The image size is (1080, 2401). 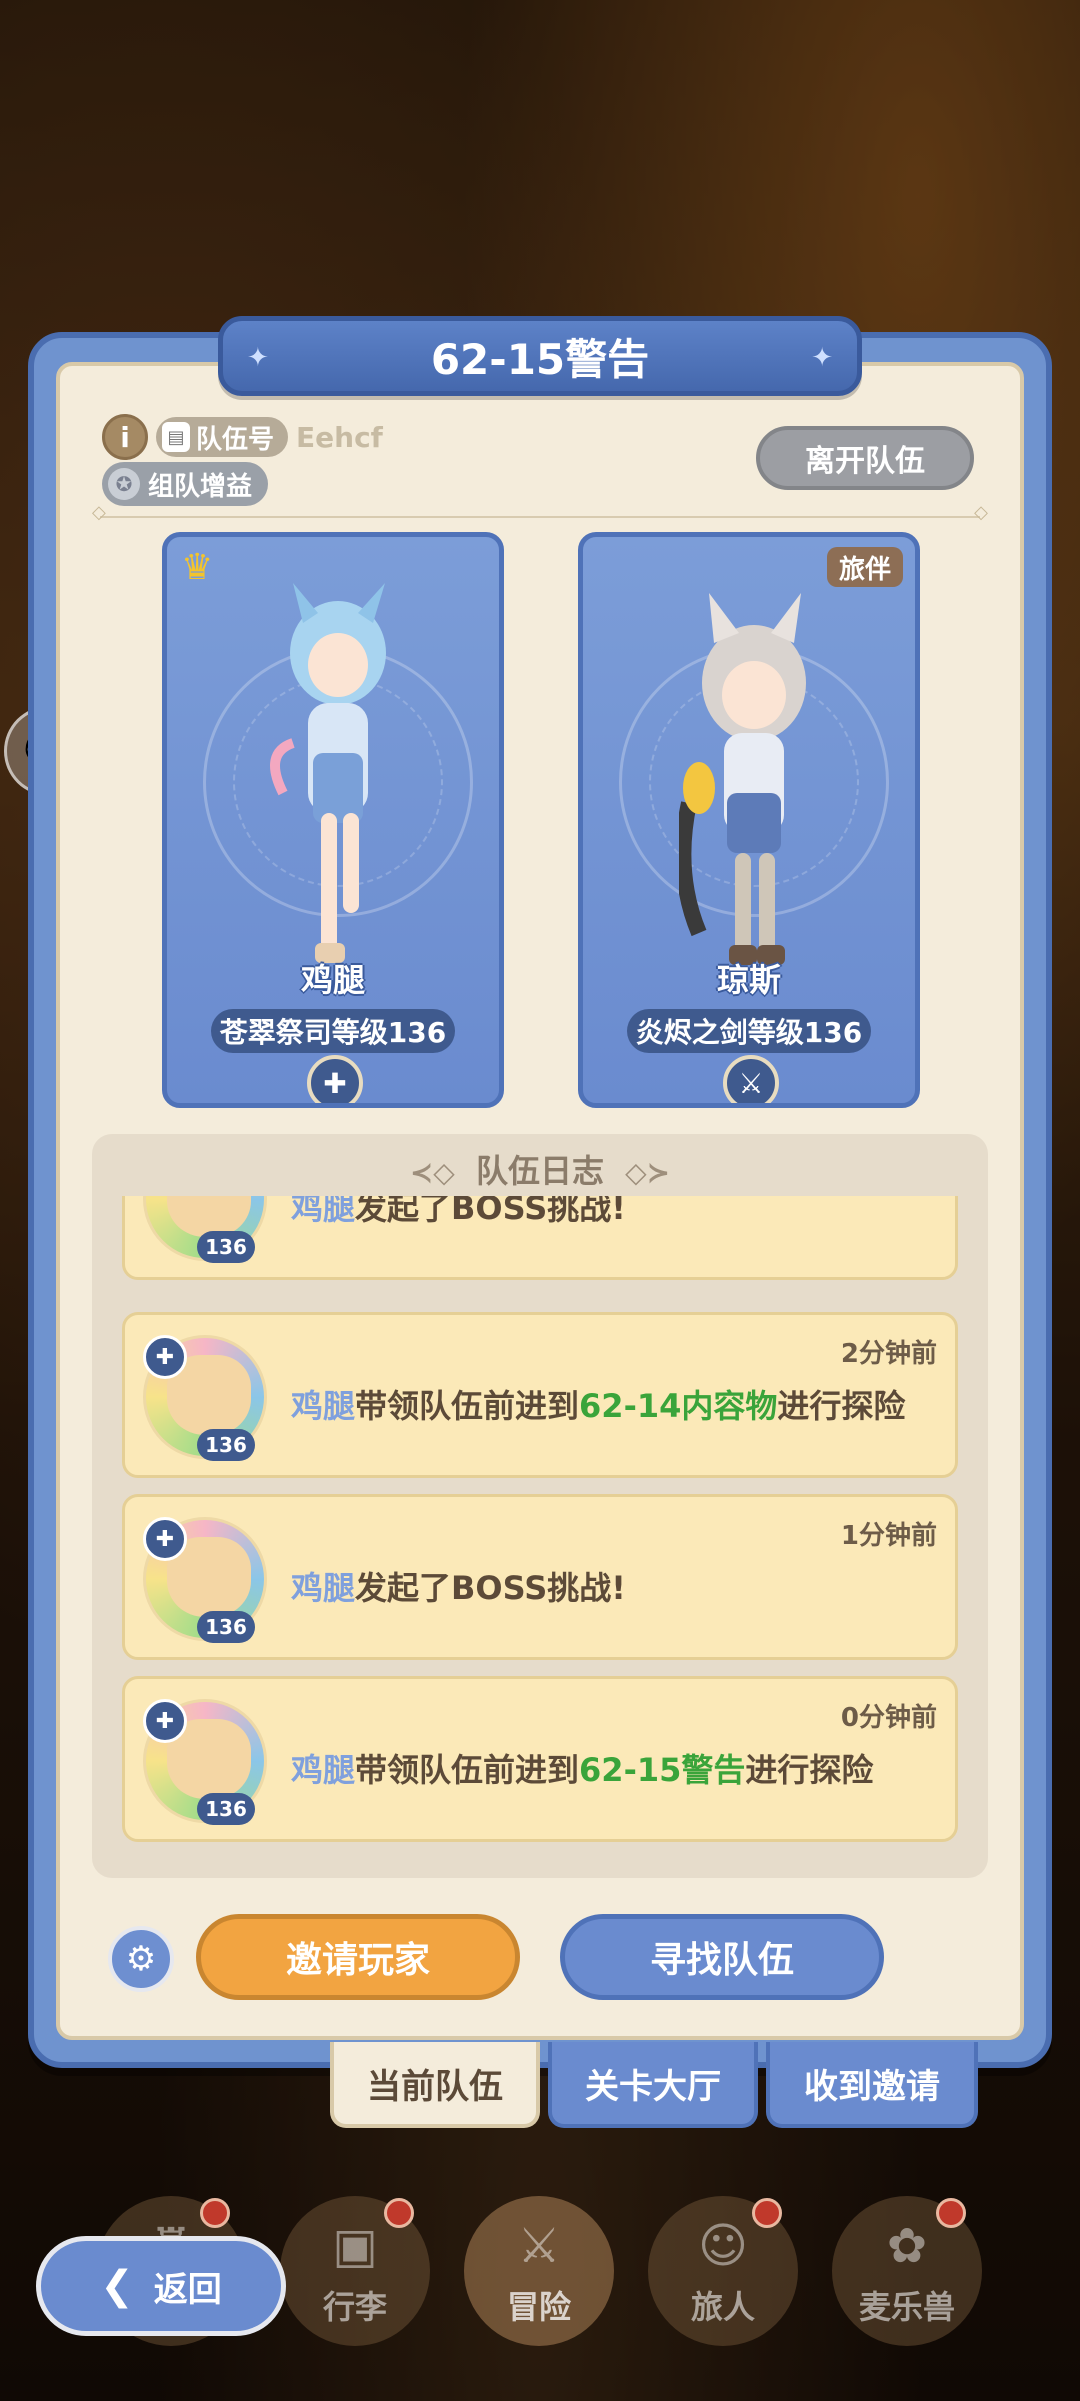 What do you see at coordinates (653, 2085) in the screenshot?
I see `tab-stage-lobby: 关卡大厅` at bounding box center [653, 2085].